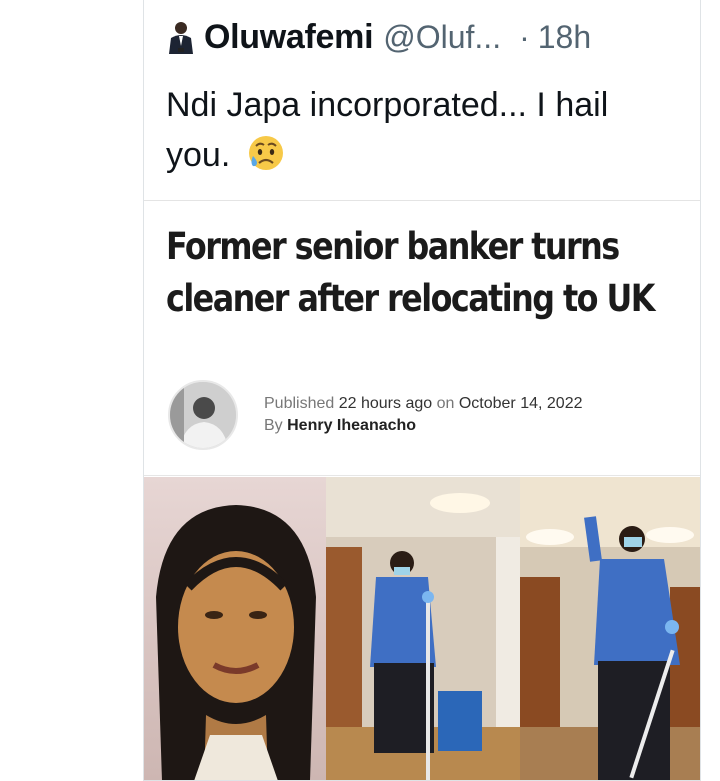  Describe the element at coordinates (422, 475) in the screenshot. I see `divider` at that location.